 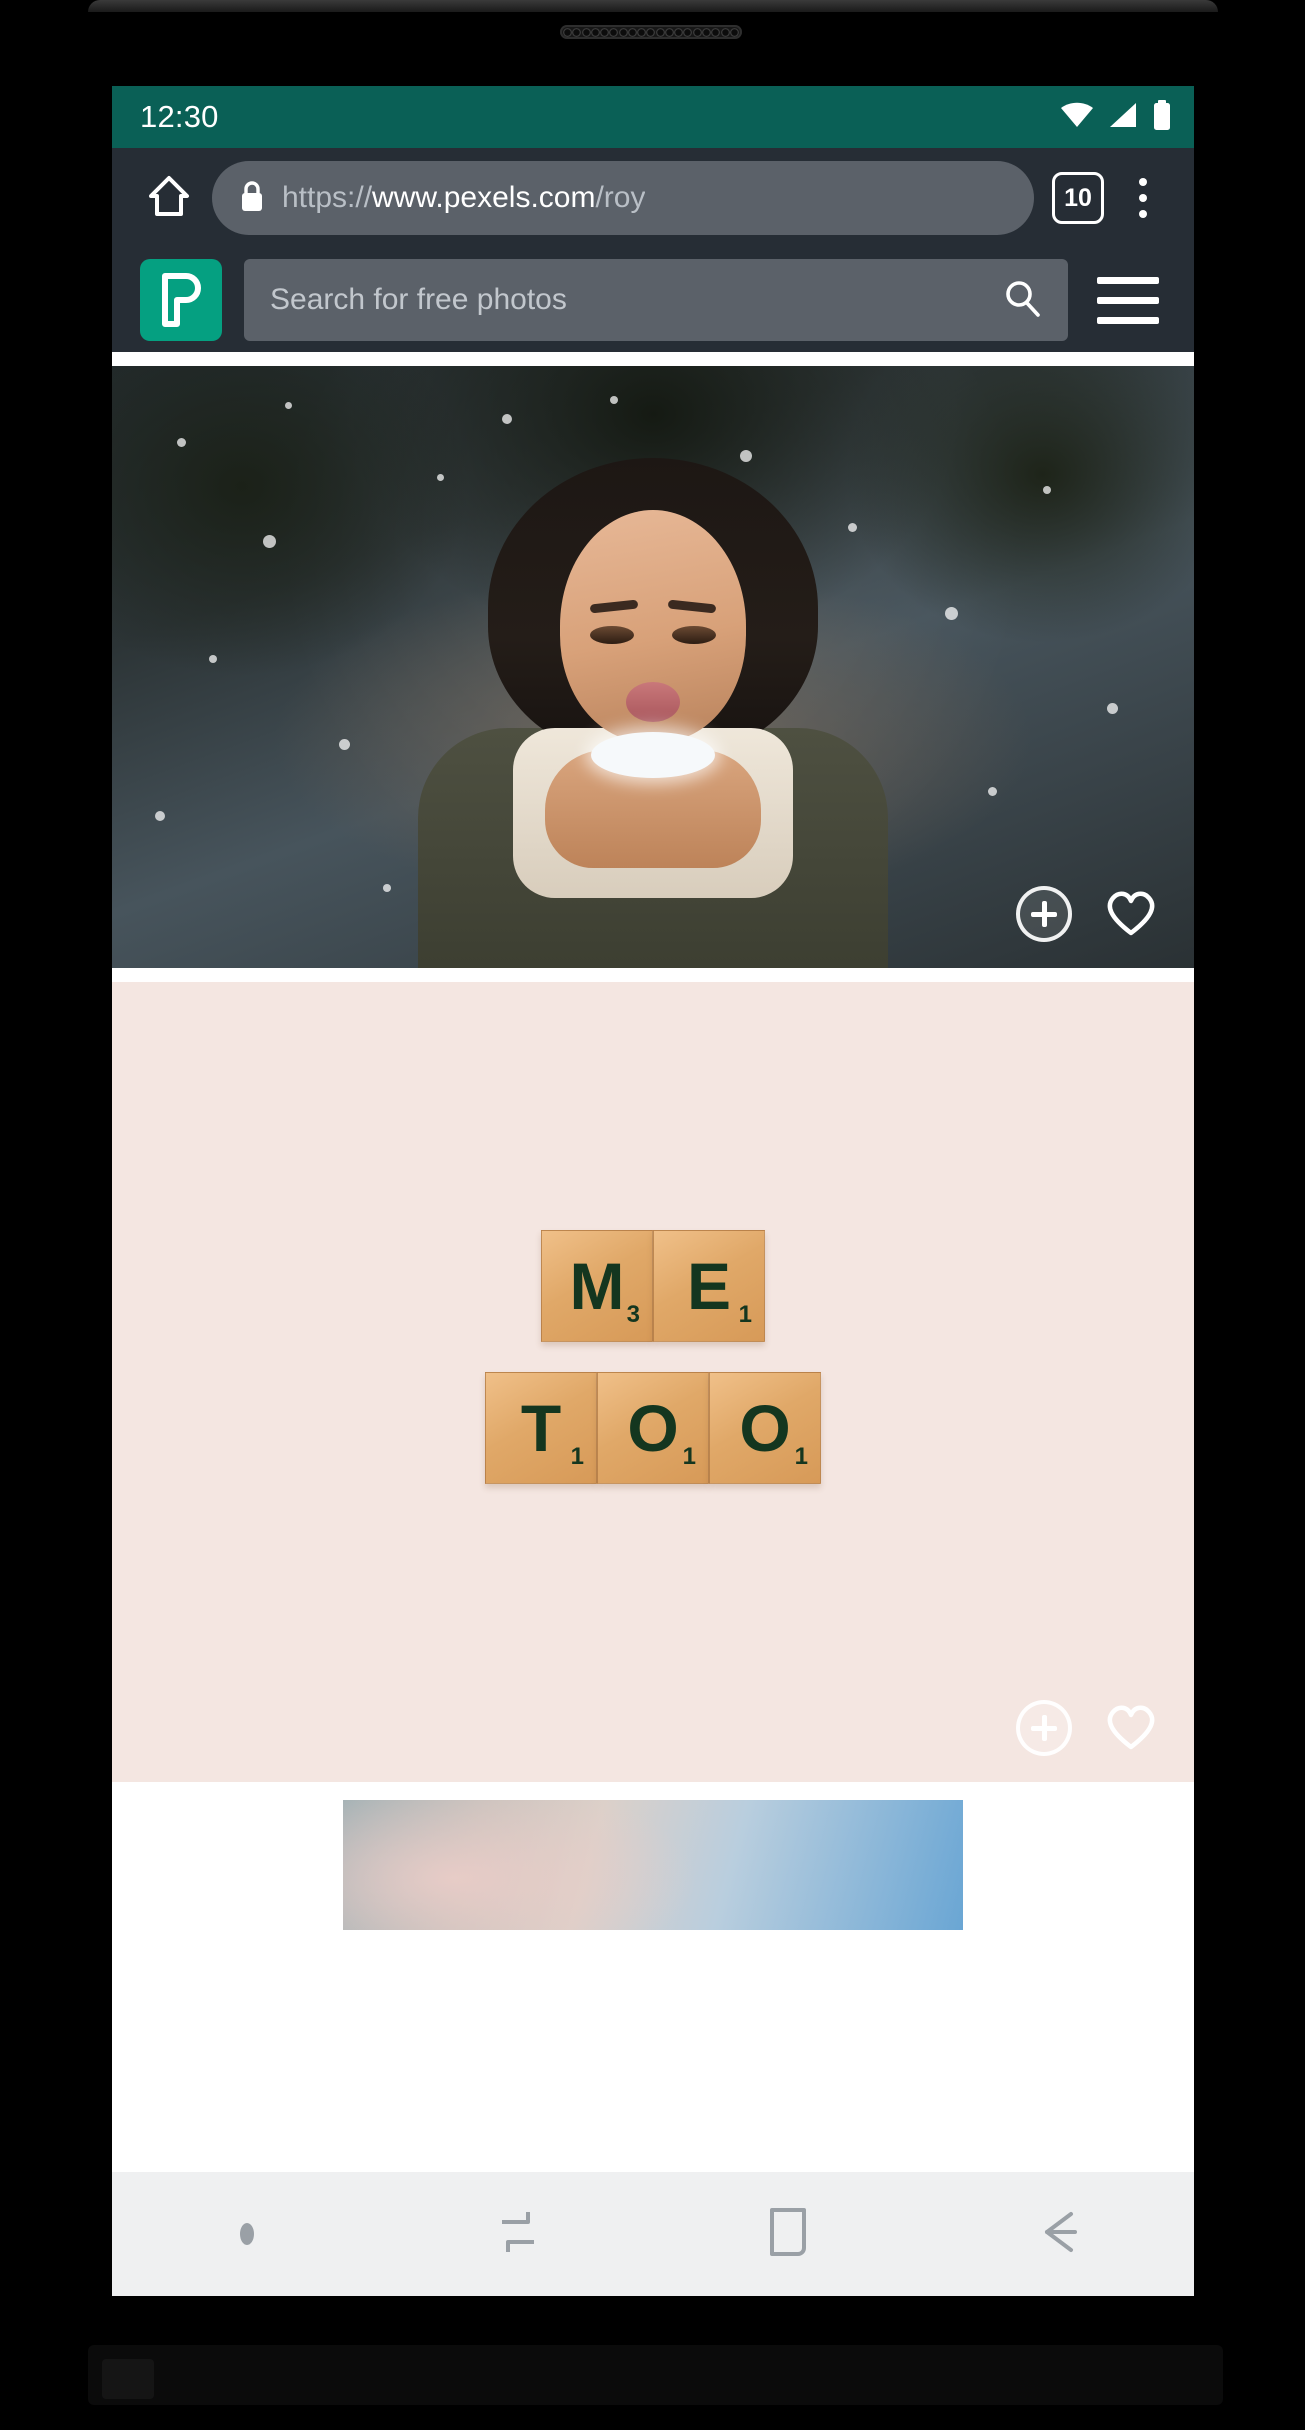 I want to click on scrabble-tile: E 1, so click(x=709, y=1286).